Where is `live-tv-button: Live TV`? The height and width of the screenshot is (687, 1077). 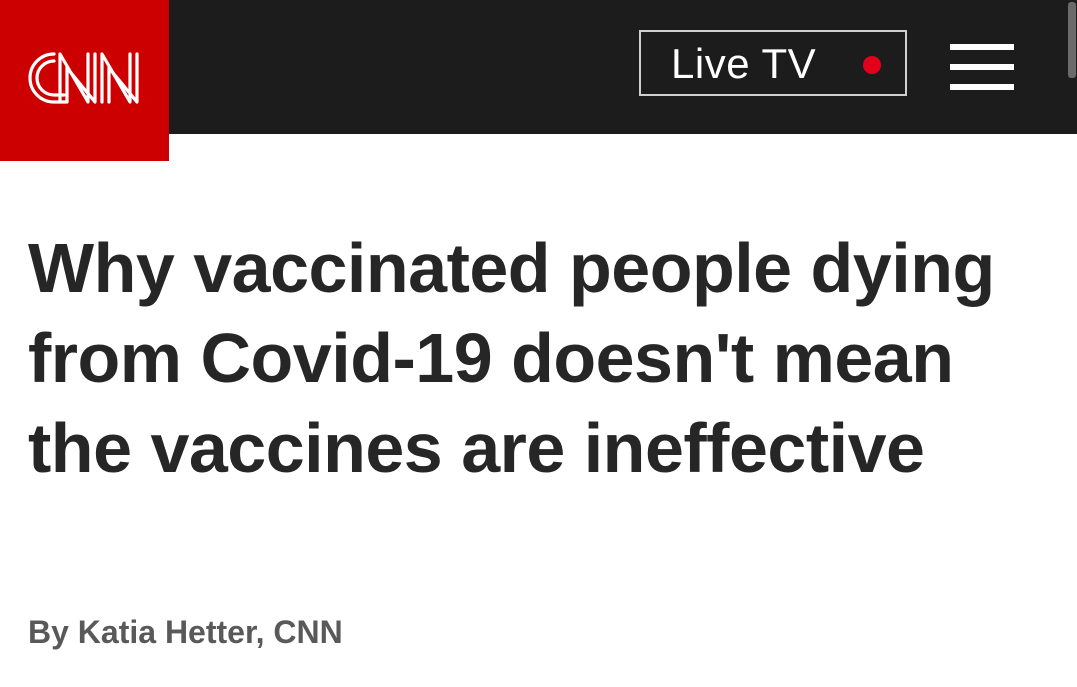 live-tv-button: Live TV is located at coordinates (773, 63).